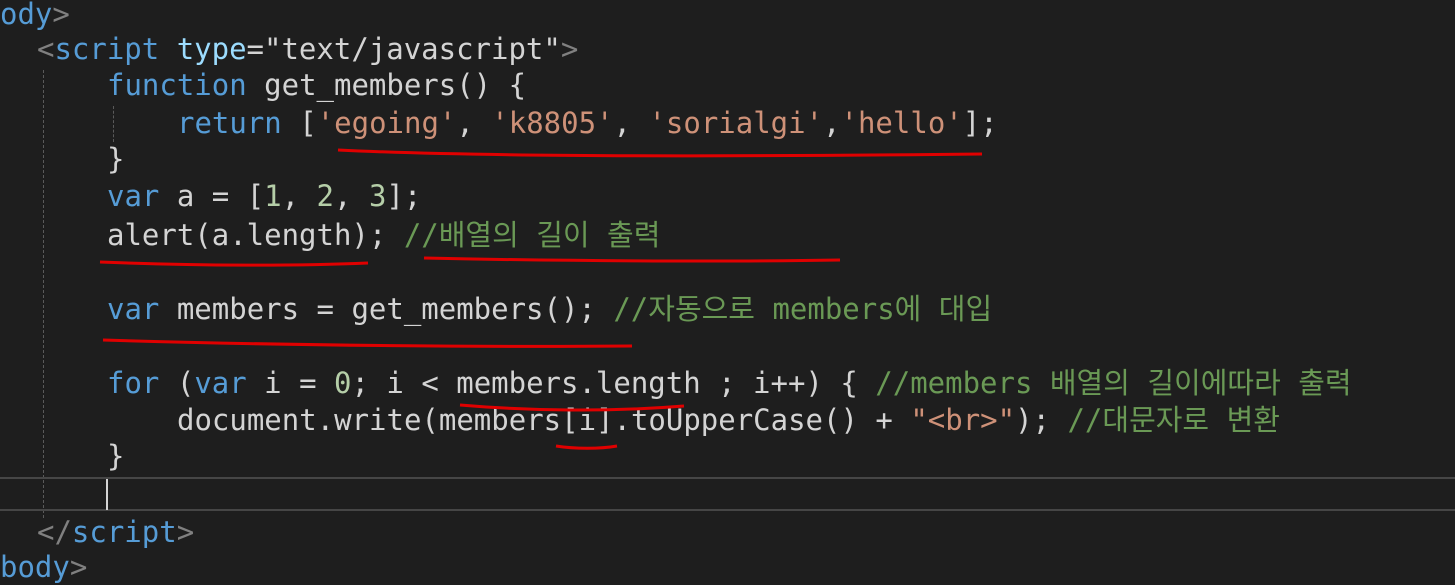  I want to click on underline-members-assign, so click(367, 343).